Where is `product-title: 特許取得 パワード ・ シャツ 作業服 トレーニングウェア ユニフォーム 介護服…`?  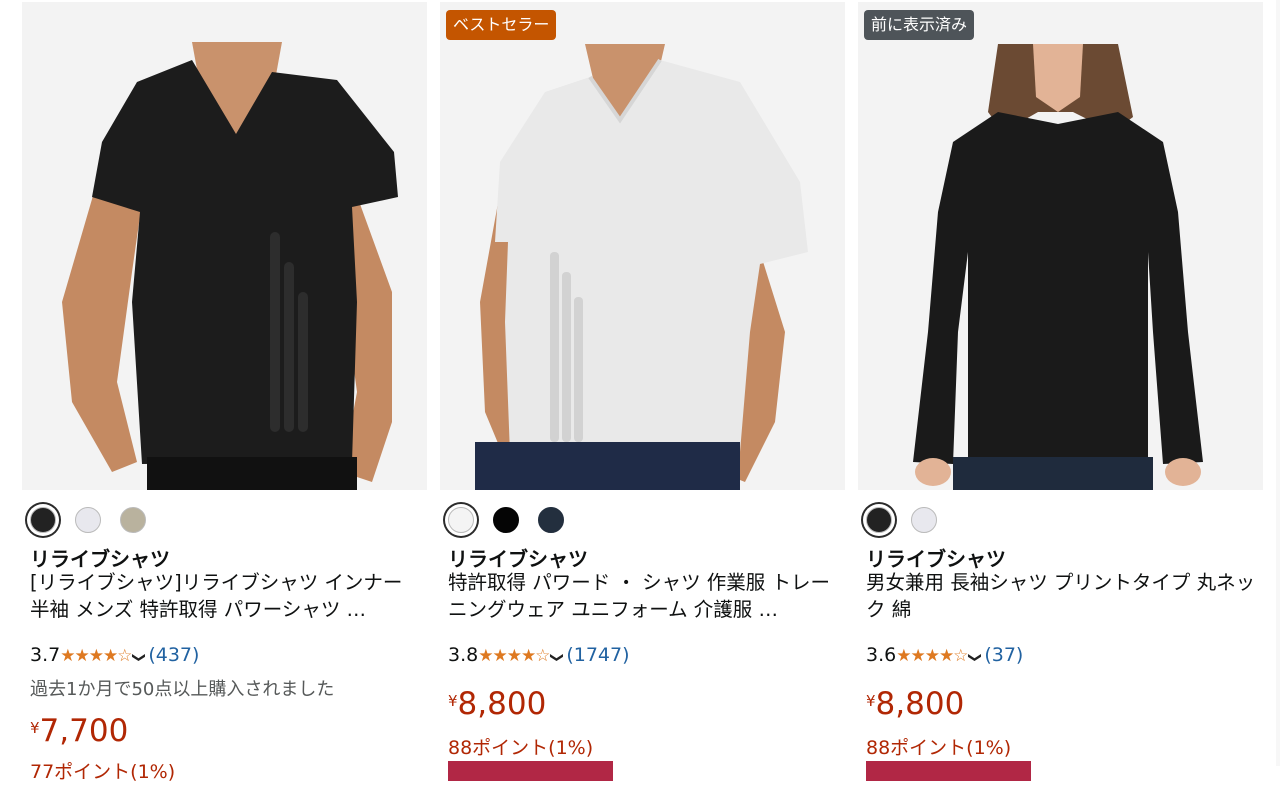
product-title: 特許取得 パワード ・ シャツ 作業服 トレーニングウェア ユニフォーム 介護服… is located at coordinates (644, 596).